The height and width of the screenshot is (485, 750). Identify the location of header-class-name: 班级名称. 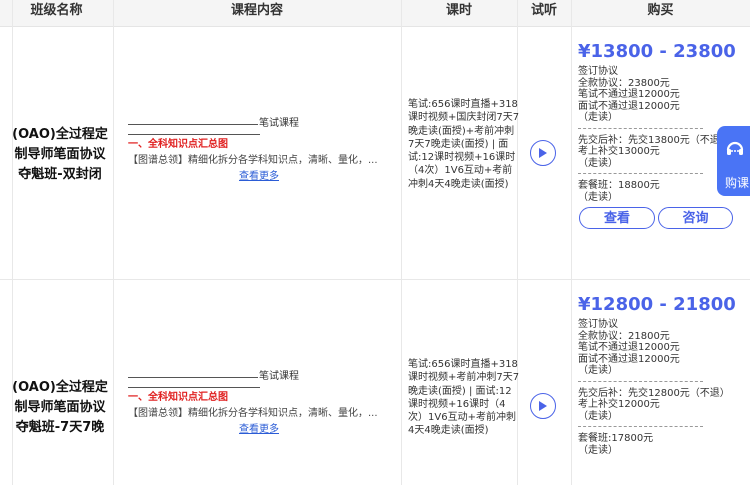
(56, 10).